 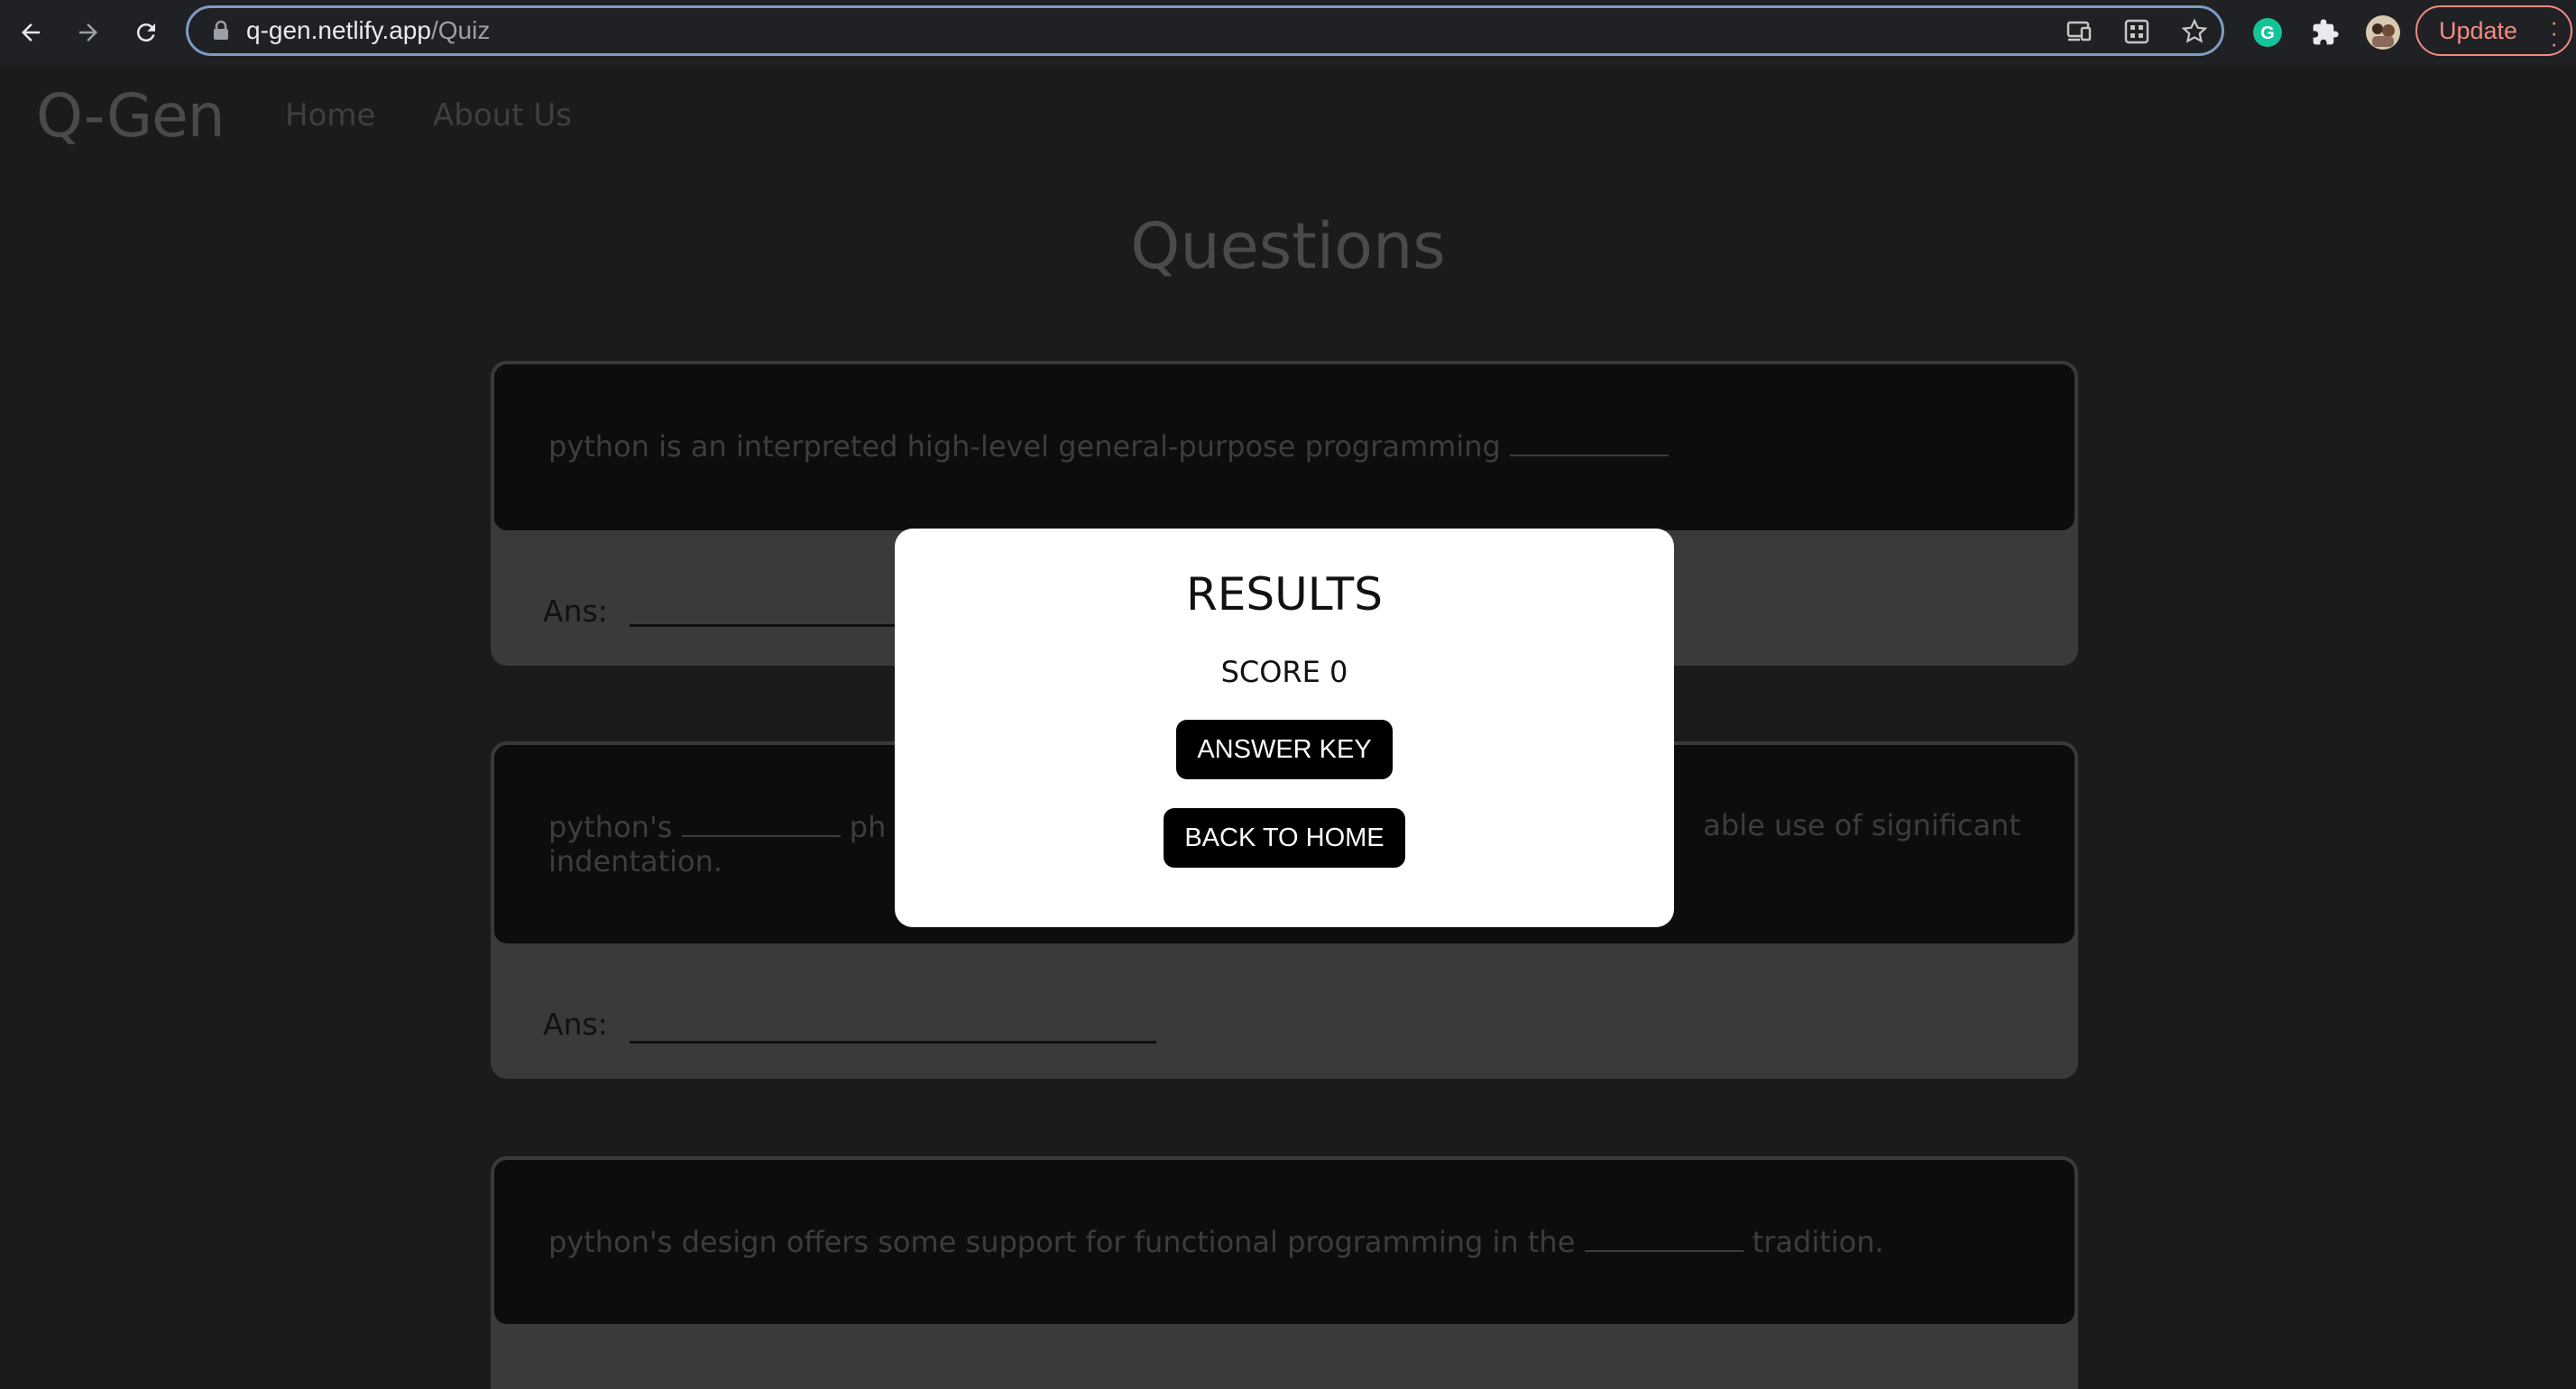 What do you see at coordinates (1205, 30) in the screenshot?
I see `address-bar: q-gen.netlify.app/Quiz` at bounding box center [1205, 30].